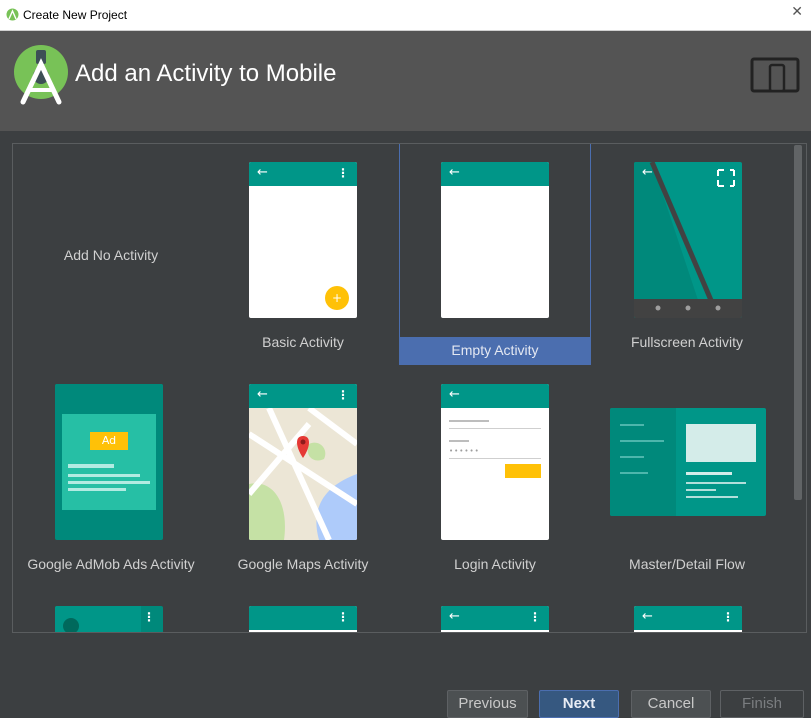 This screenshot has width=811, height=718. Describe the element at coordinates (523, 471) in the screenshot. I see `sign-in-button-preview` at that location.